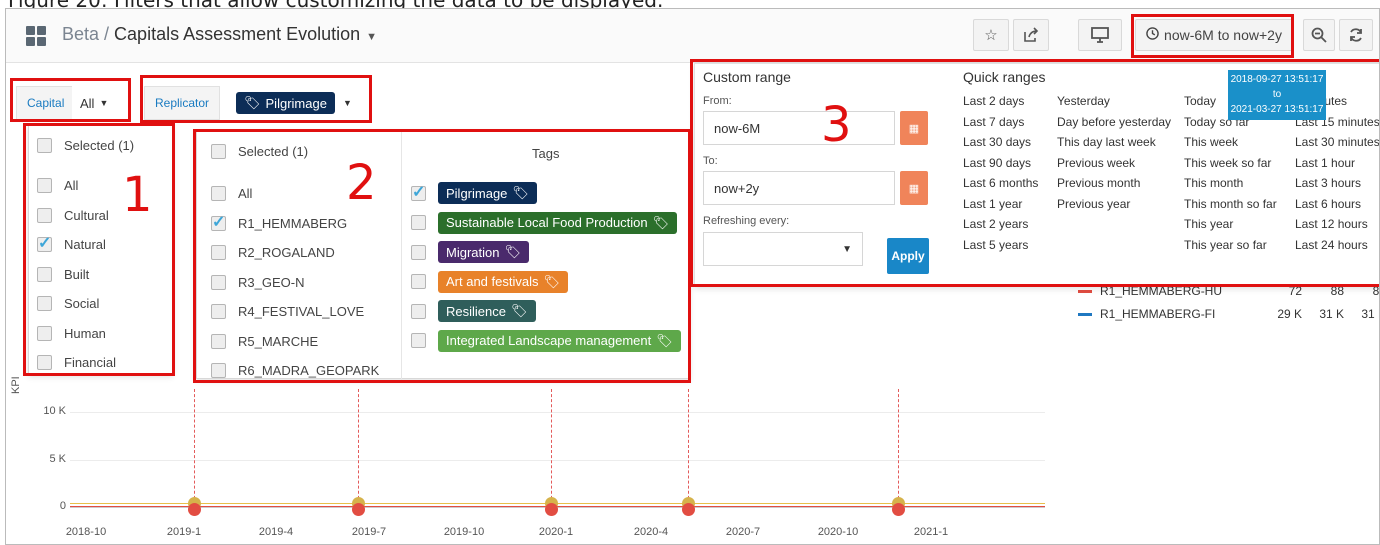  What do you see at coordinates (1228, 314) in the screenshot?
I see `legend-item: R1_HEMMABERG-FI 29 K 31 K 31 K` at bounding box center [1228, 314].